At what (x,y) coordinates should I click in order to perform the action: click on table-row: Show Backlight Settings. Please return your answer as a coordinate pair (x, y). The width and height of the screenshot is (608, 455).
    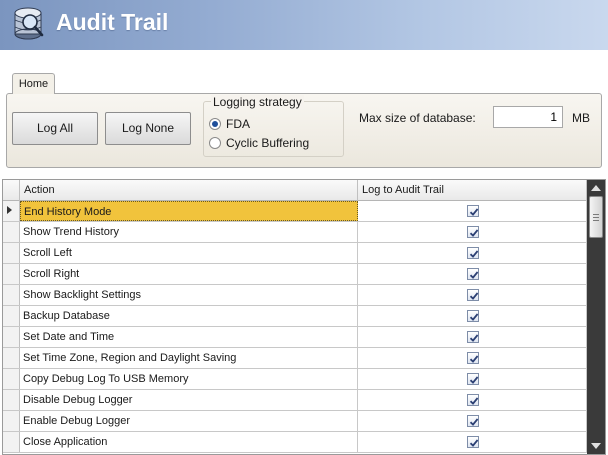
    Looking at the image, I should click on (295, 295).